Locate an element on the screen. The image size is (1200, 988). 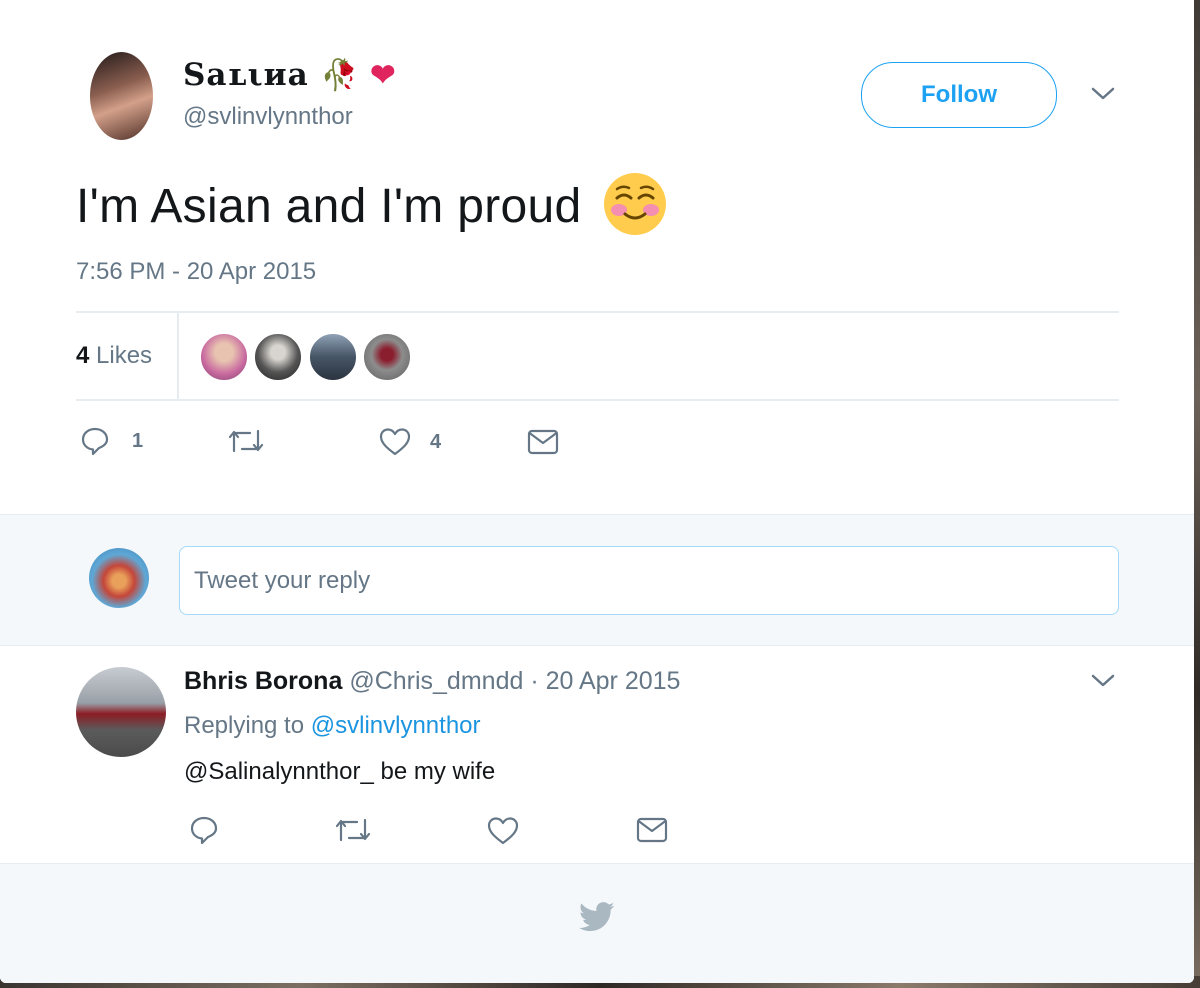
author-handle: @svlinvlynnthor is located at coordinates (268, 117).